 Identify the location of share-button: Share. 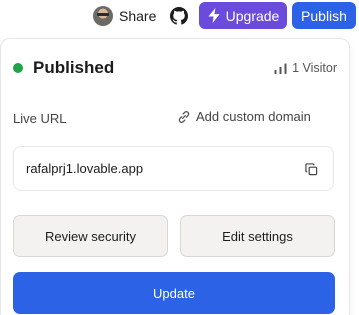
(124, 15).